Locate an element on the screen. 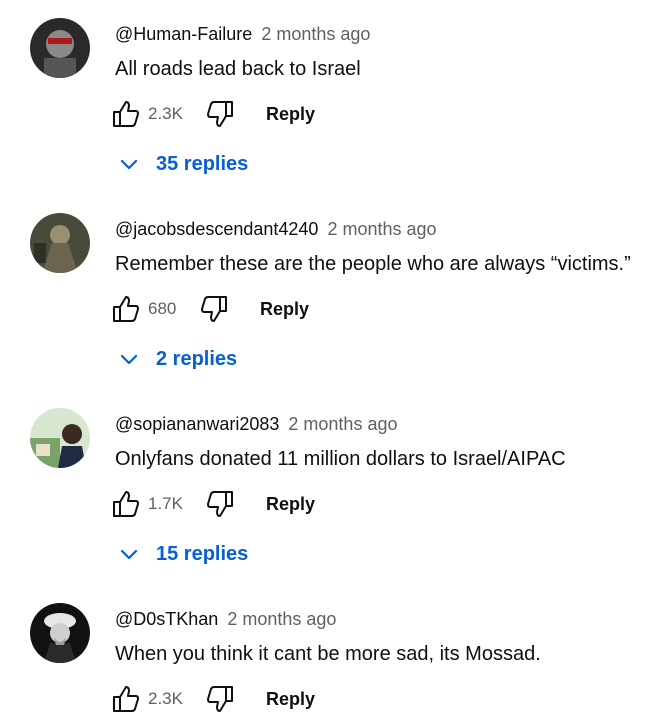 The height and width of the screenshot is (722, 670). replies-count-label: 2 replies is located at coordinates (197, 358).